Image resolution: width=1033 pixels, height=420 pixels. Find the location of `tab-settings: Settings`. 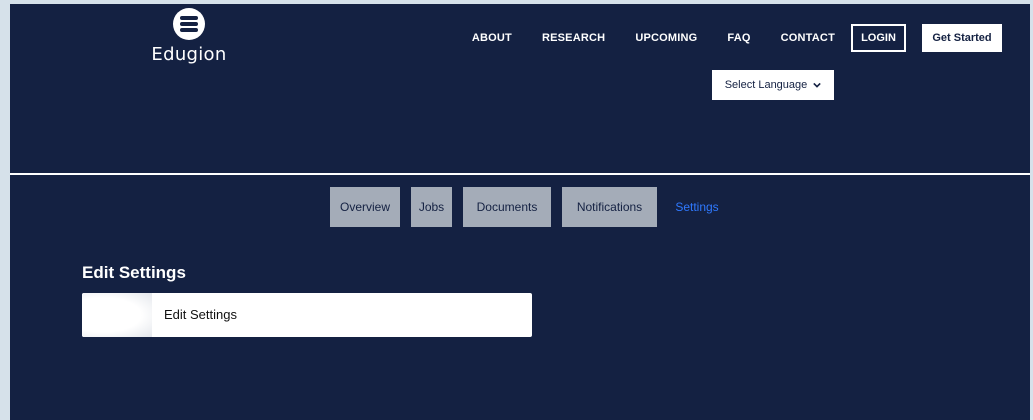

tab-settings: Settings is located at coordinates (697, 207).